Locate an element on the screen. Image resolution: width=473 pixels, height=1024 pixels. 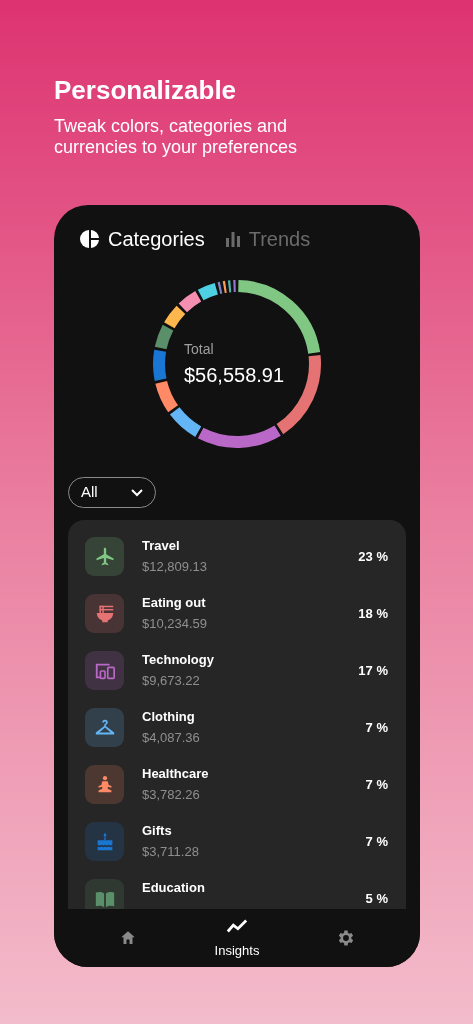
category-row: Eating out $10,234.59 18 % is located at coordinates (237, 613).